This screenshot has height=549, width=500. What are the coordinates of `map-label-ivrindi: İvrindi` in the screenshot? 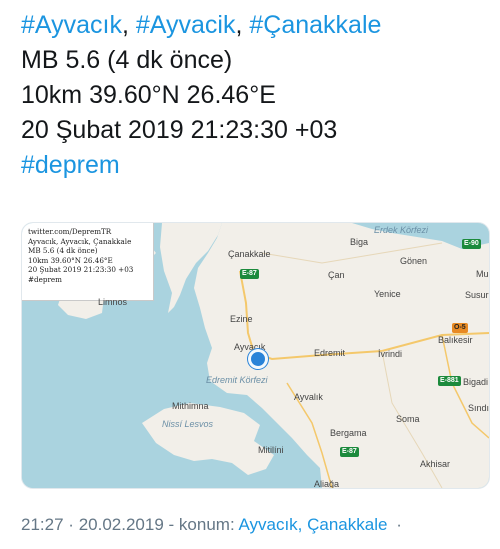 It's located at (390, 354).